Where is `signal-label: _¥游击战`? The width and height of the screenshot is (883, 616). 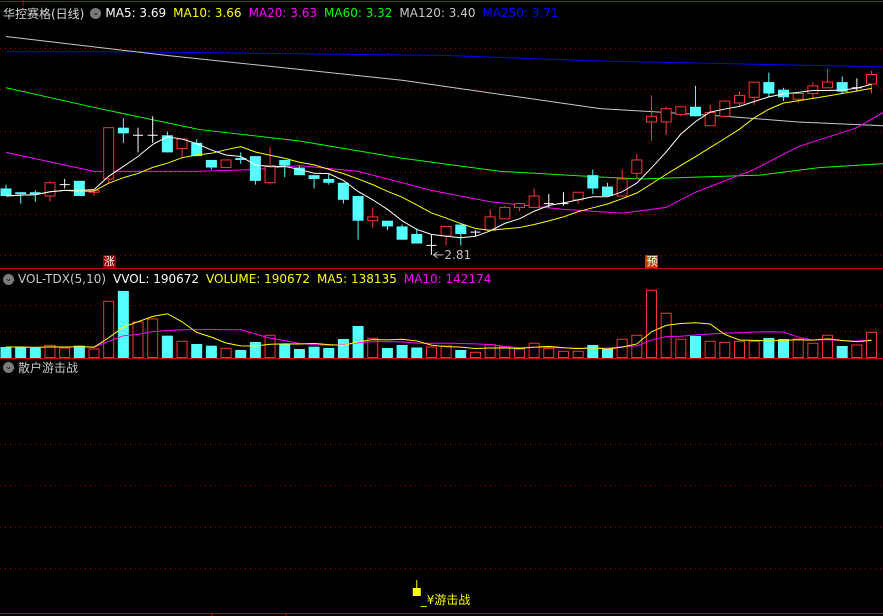
signal-label: _¥游击战 is located at coordinates (445, 600).